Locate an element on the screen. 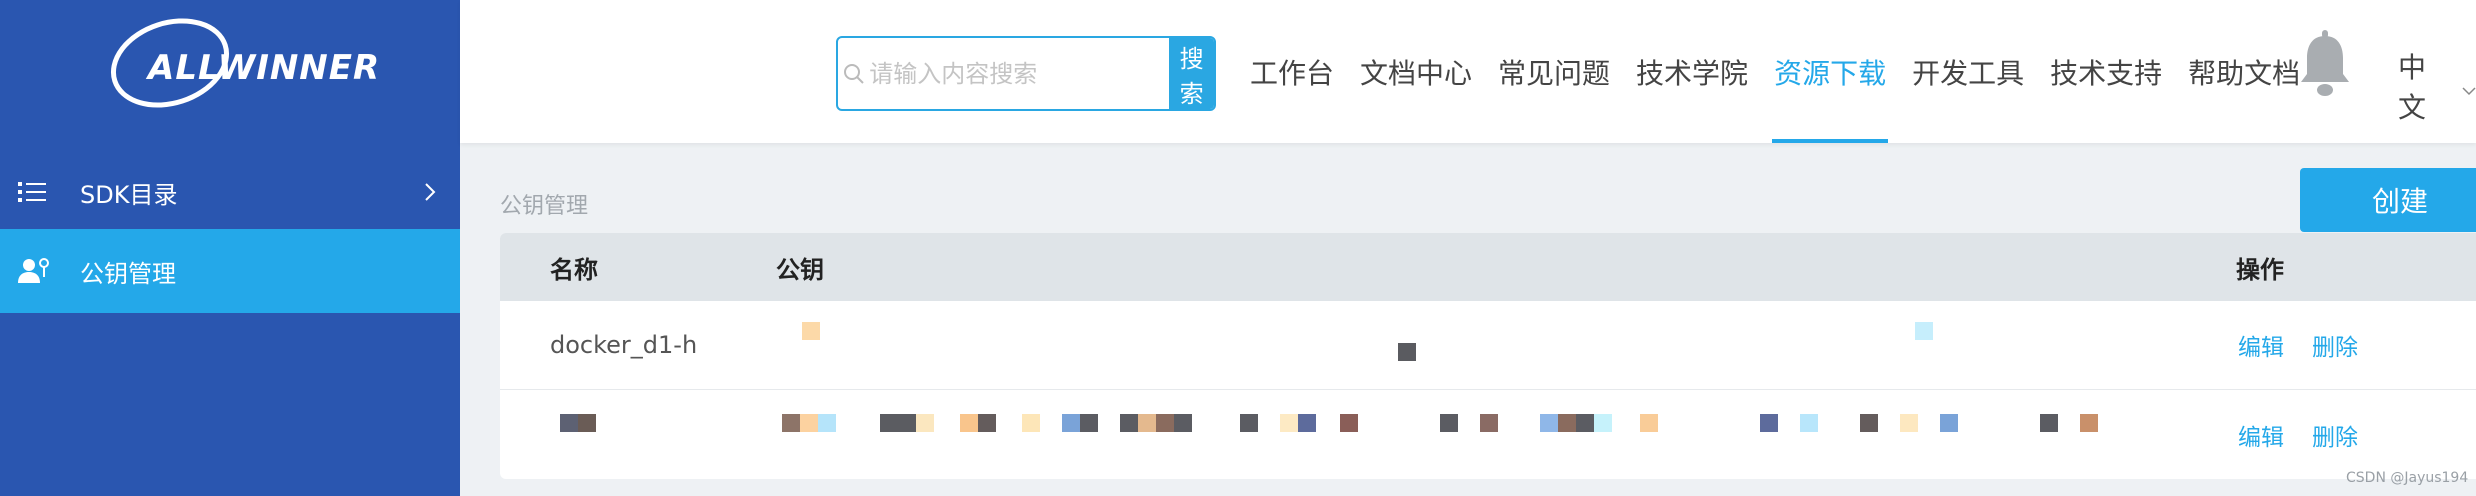  search-box: 搜索 is located at coordinates (1026, 73).